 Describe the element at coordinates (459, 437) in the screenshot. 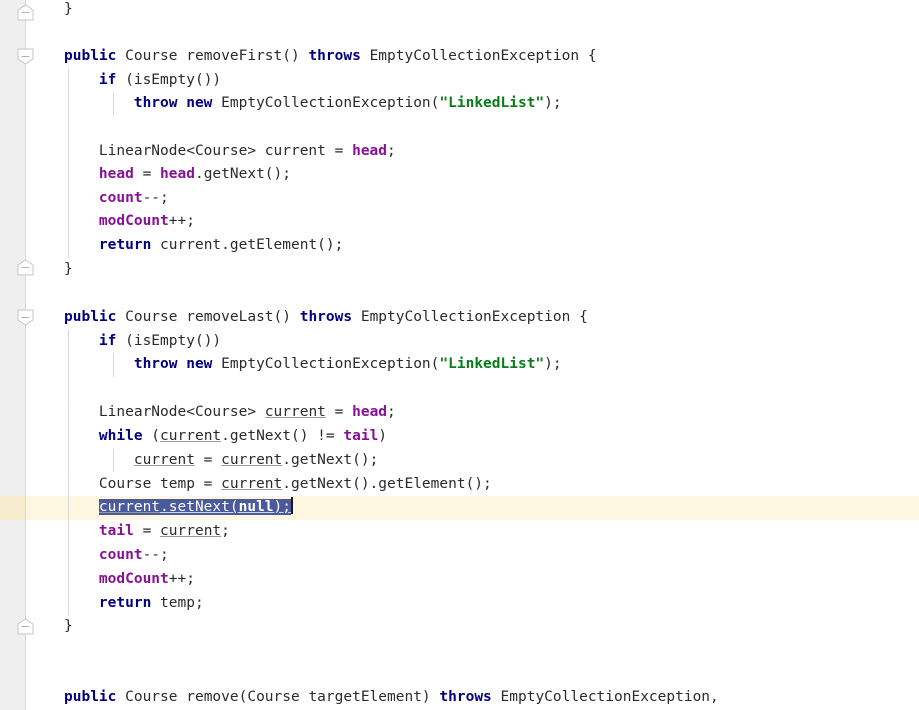

I see `code-line: while (current.getNext() != tail)` at that location.